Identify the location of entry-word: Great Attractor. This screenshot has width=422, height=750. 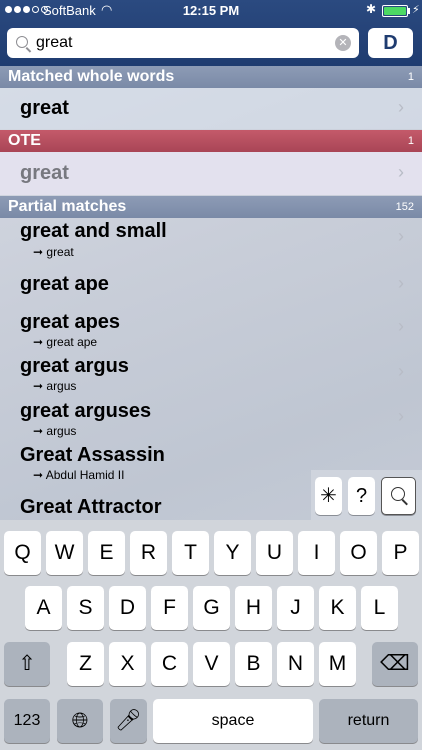
(91, 507).